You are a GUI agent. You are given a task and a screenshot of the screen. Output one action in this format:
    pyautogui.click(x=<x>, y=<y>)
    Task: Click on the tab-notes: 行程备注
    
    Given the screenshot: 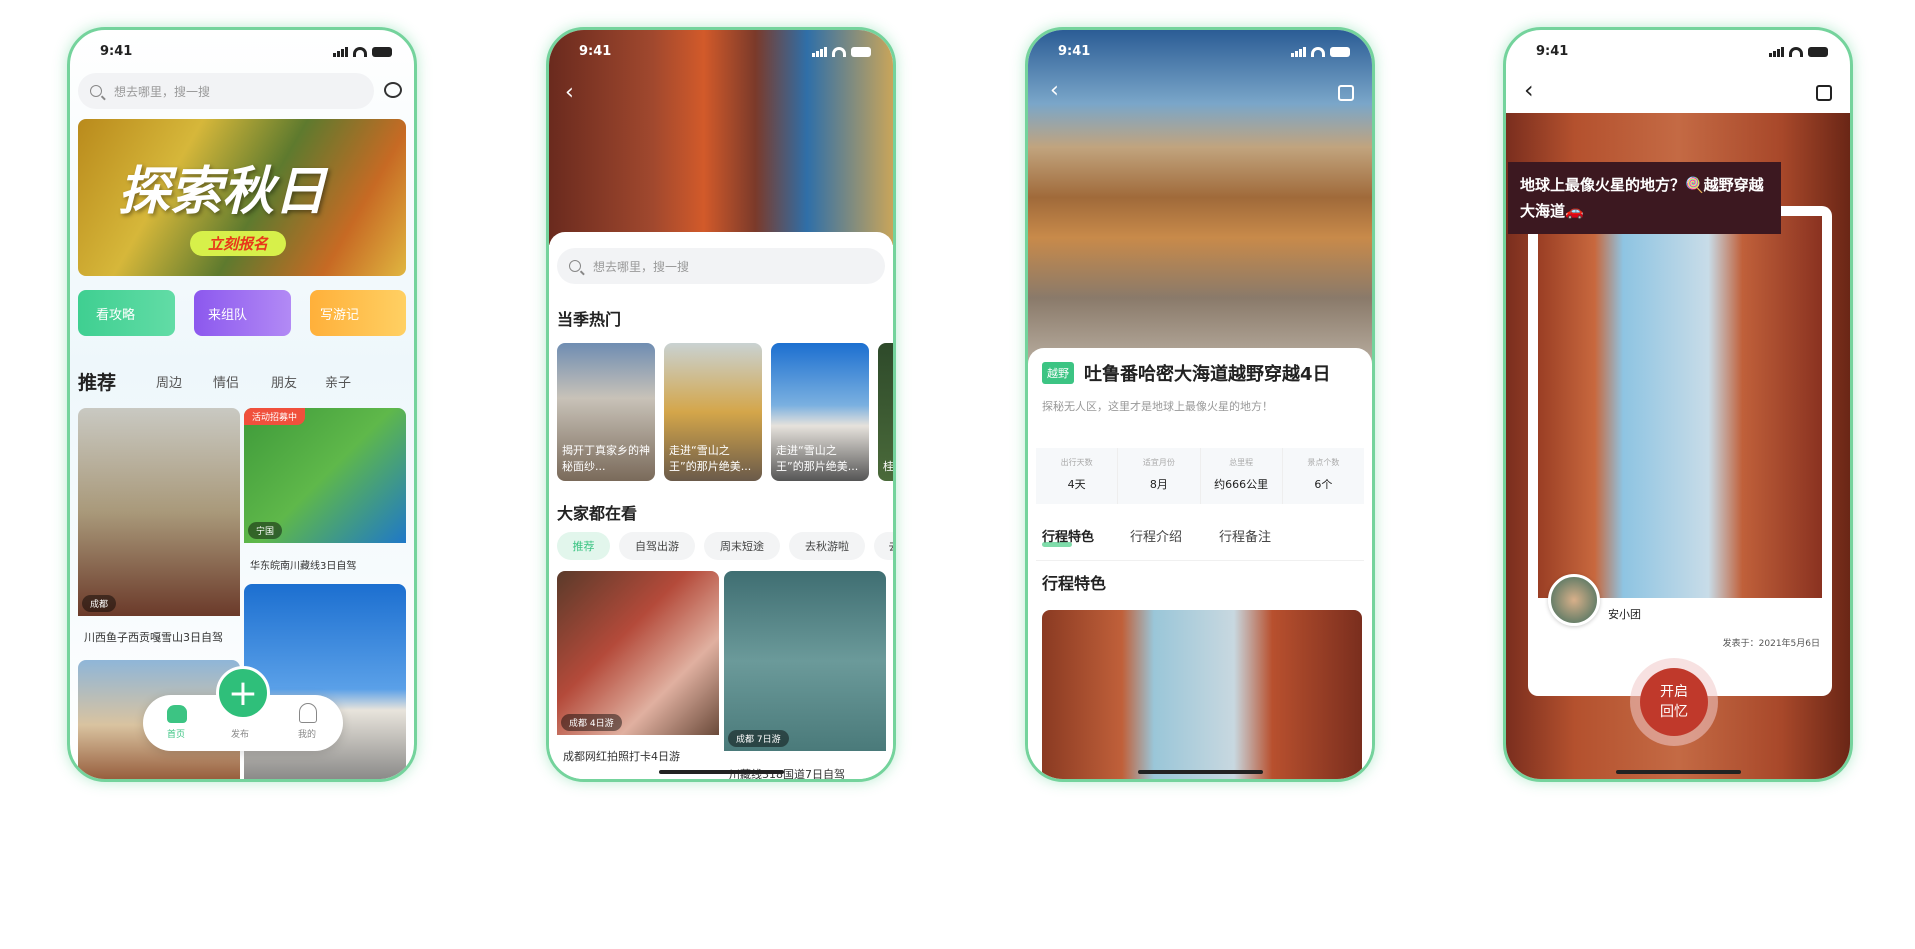 What is the action you would take?
    pyautogui.click(x=1245, y=535)
    